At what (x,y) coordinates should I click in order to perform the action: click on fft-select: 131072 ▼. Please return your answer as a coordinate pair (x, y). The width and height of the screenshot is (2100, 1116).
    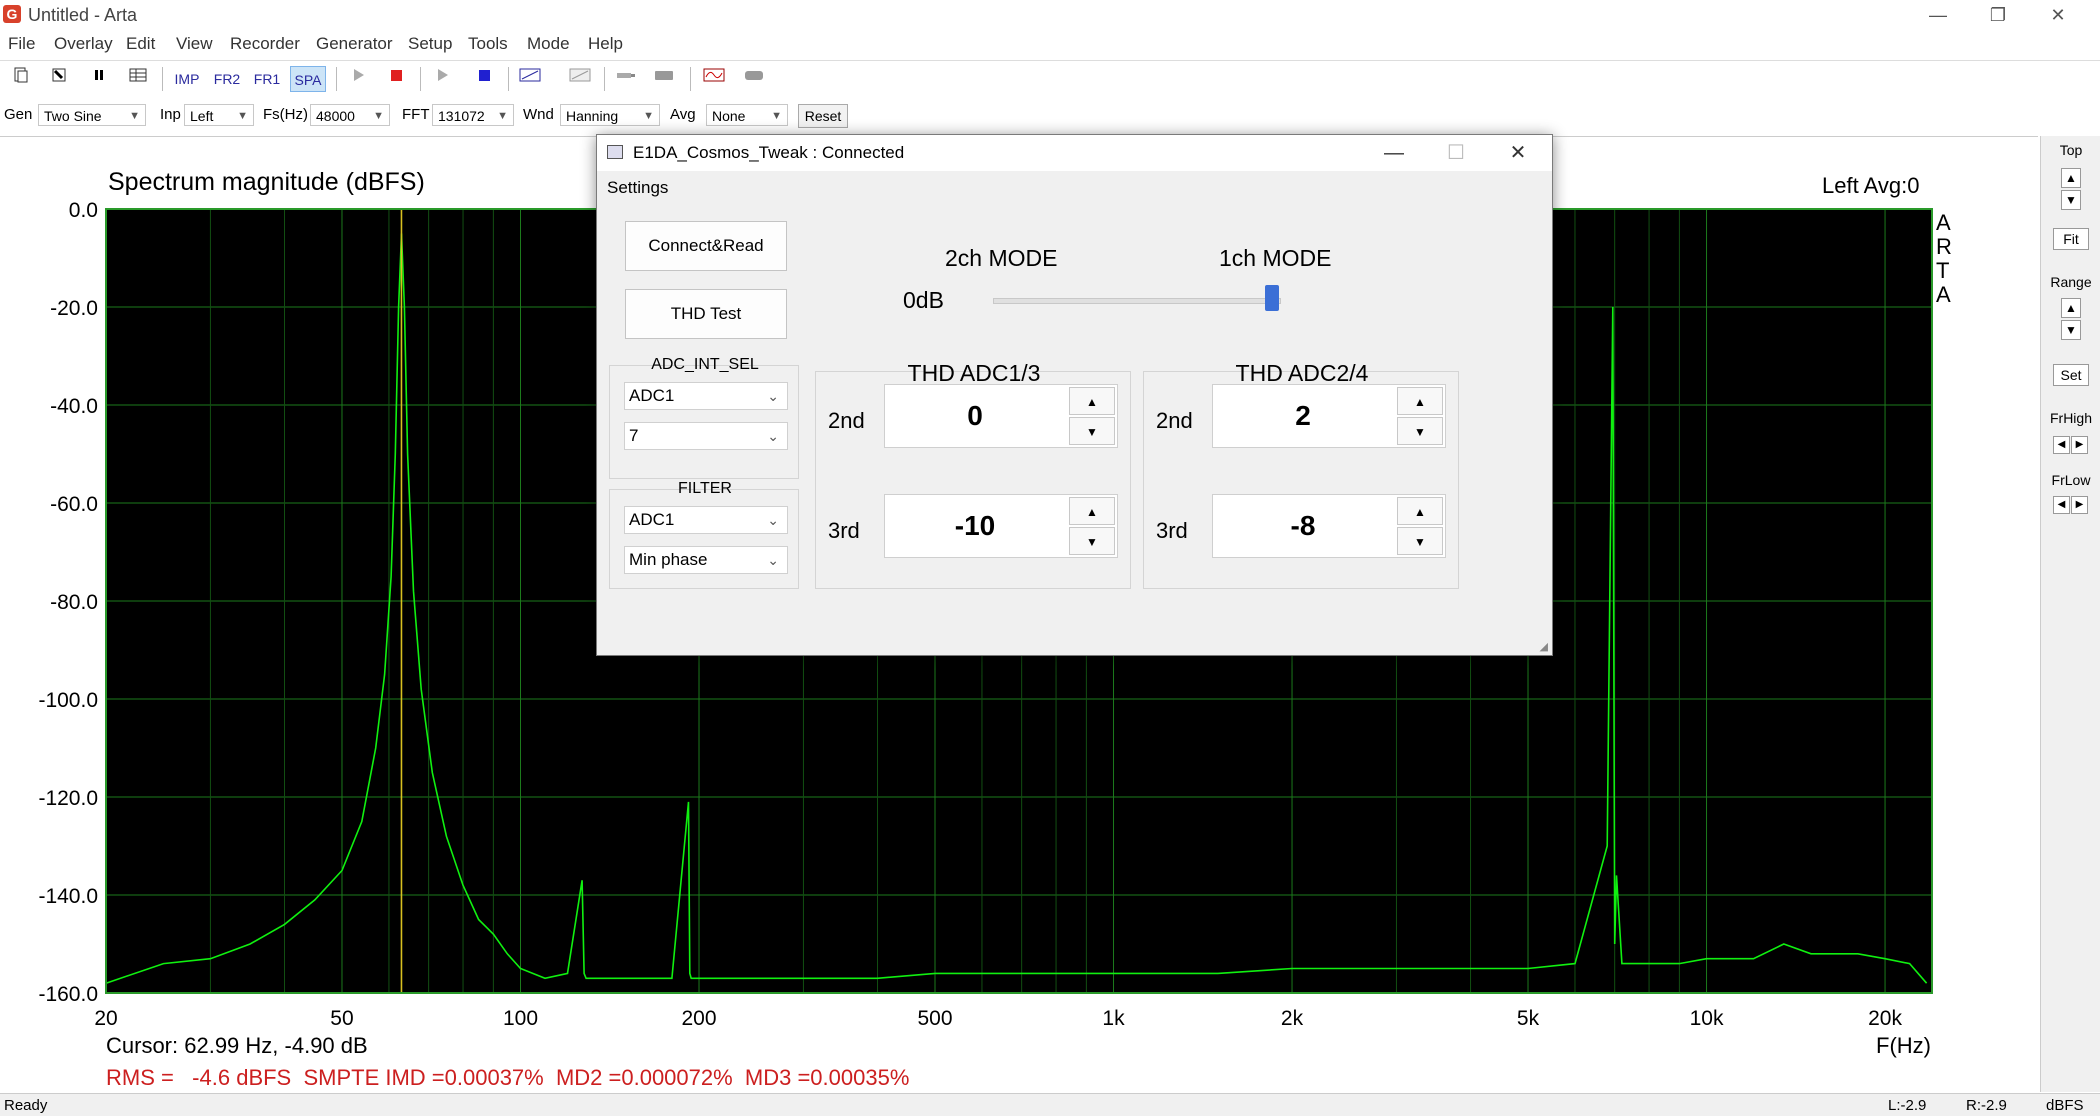
    Looking at the image, I should click on (473, 115).